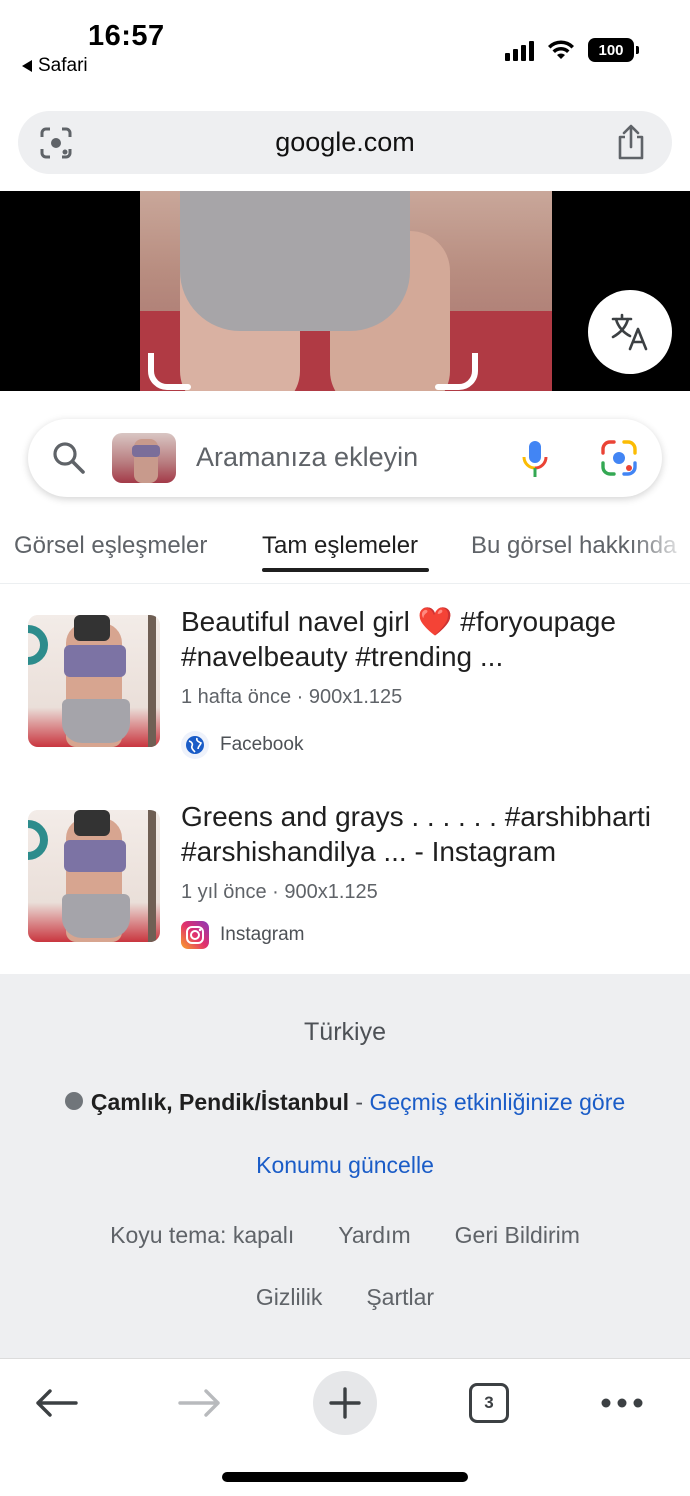 This screenshot has height=1496, width=690. I want to click on result-meta: 1 yıl önce · 900x1.125, so click(279, 892).